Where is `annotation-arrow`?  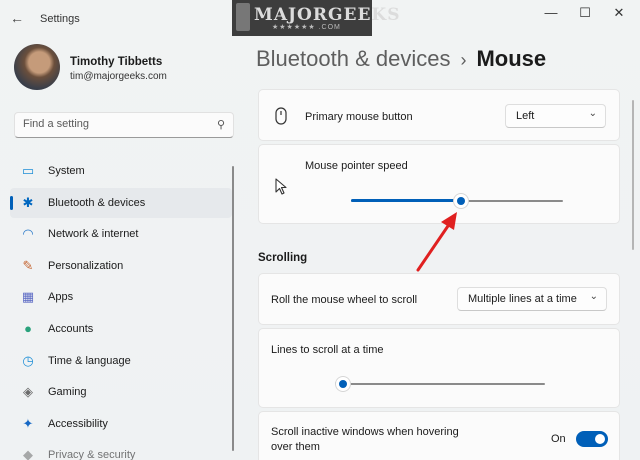
annotation-arrow is located at coordinates (436, 242).